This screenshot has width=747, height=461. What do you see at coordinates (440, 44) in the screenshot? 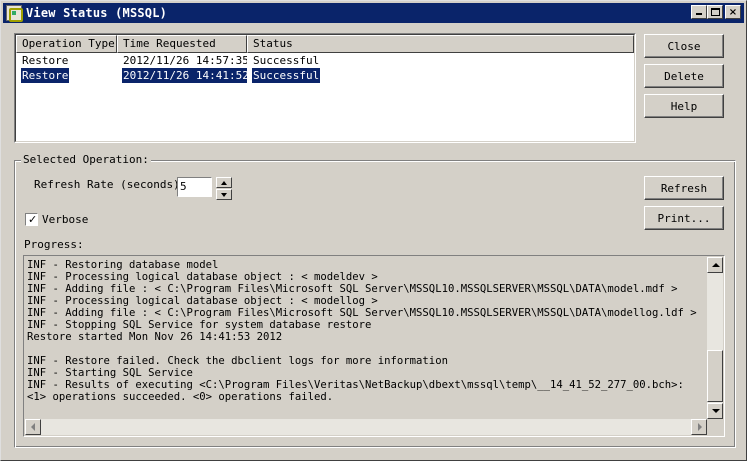
I see `column-status: Status` at bounding box center [440, 44].